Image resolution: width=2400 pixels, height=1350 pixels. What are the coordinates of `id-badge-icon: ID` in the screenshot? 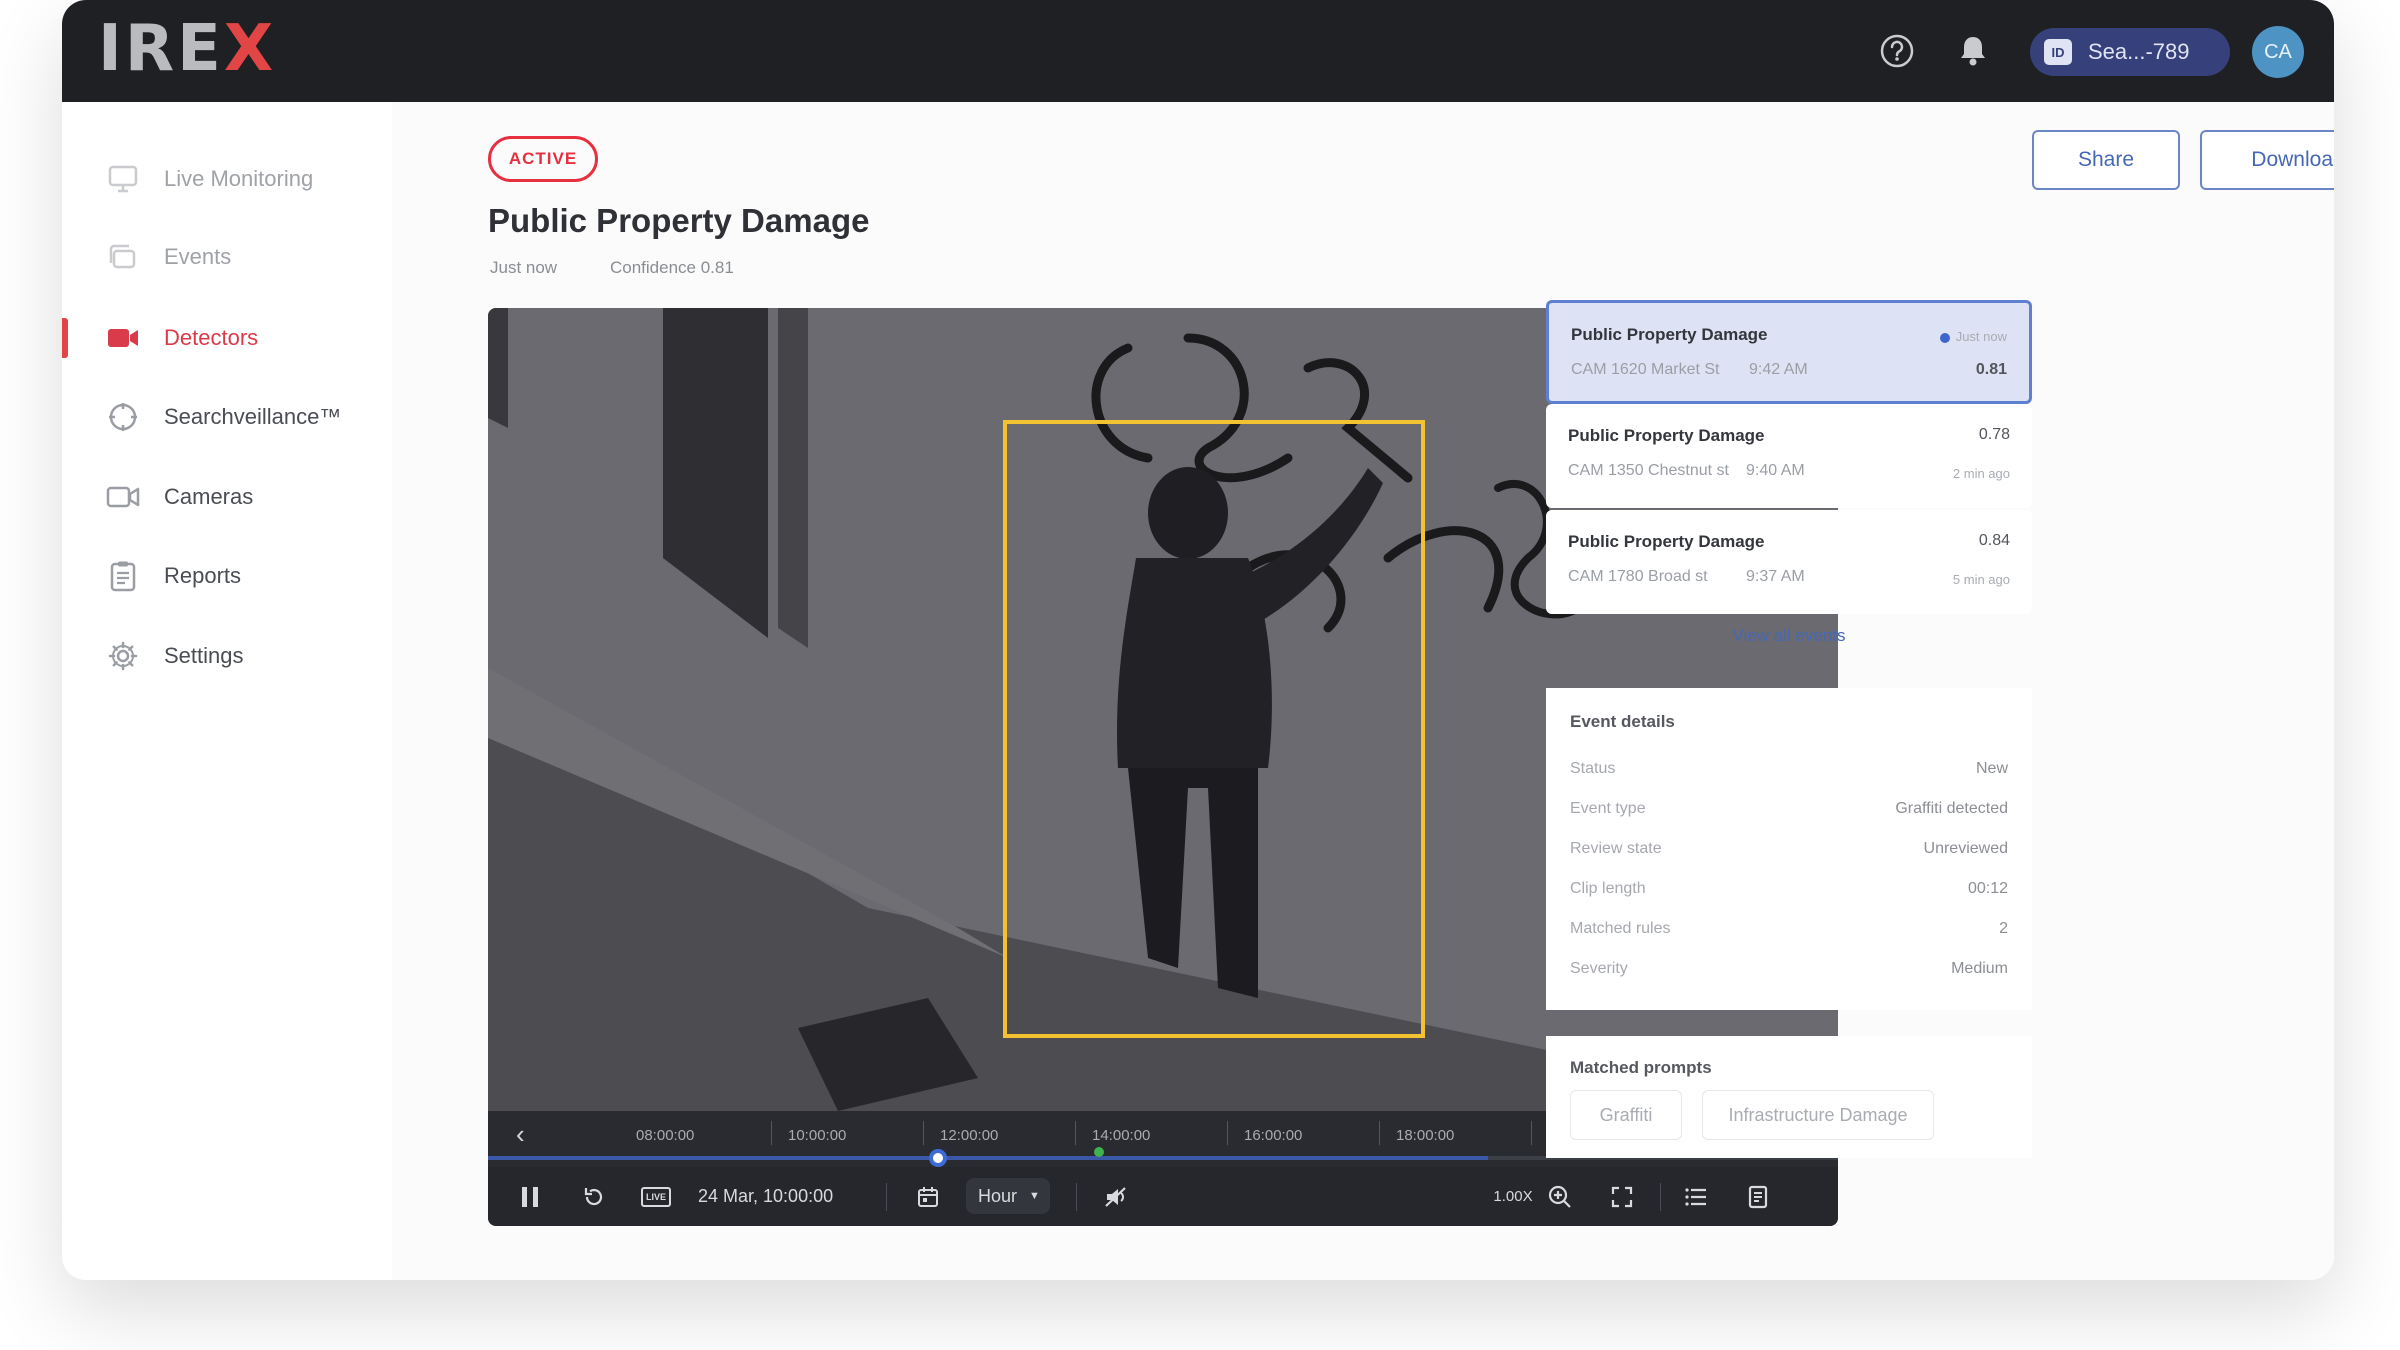 It's located at (2058, 52).